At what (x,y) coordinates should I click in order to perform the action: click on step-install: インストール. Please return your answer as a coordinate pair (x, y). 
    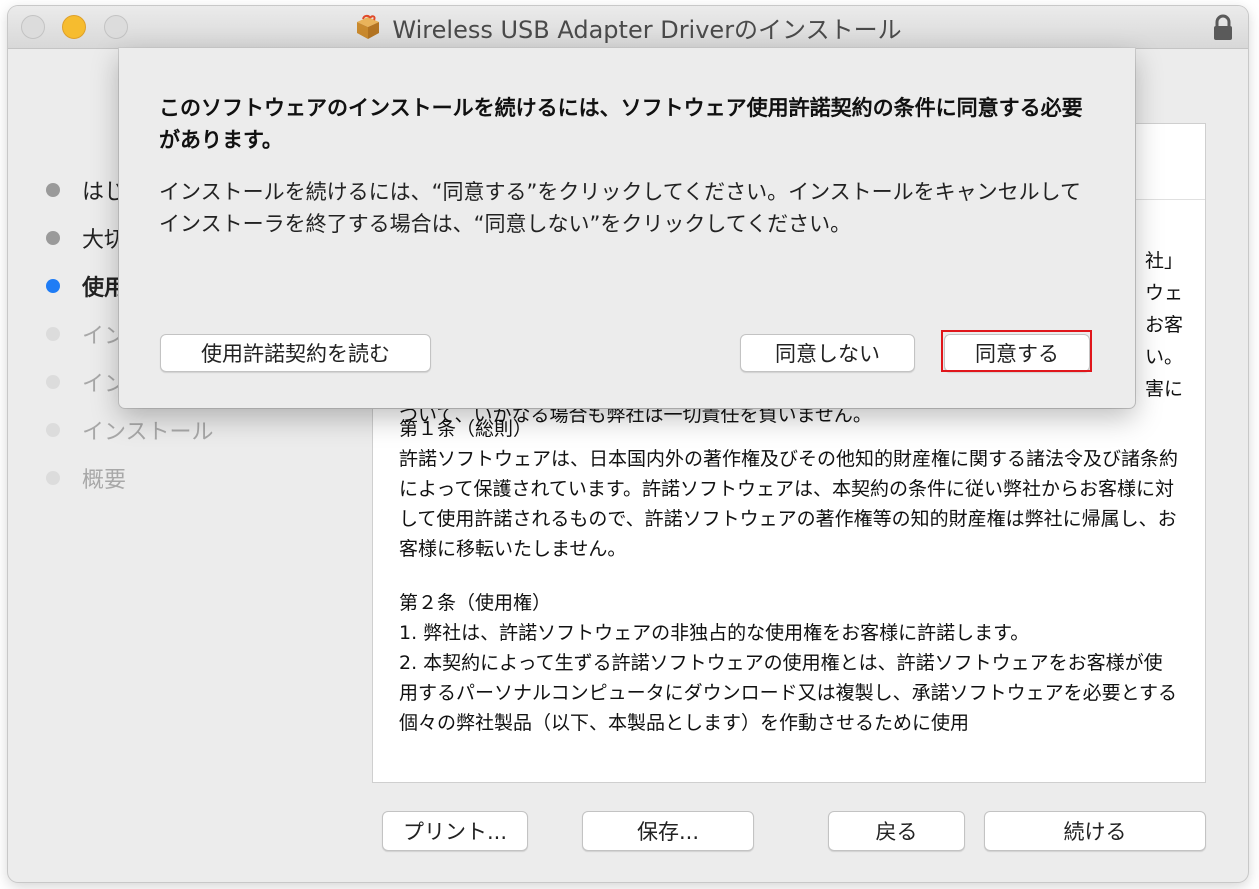
    Looking at the image, I should click on (156, 430).